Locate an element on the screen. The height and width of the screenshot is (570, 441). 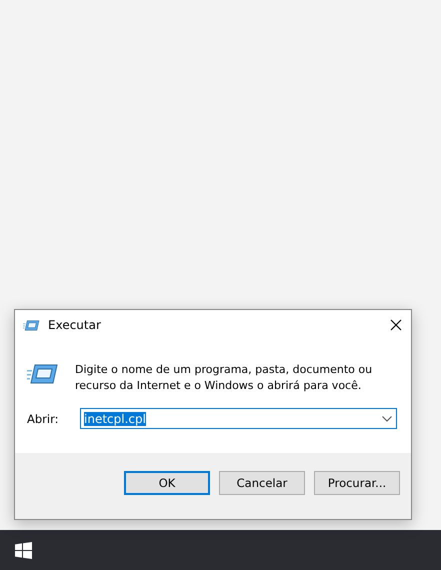
dialog-button: Cancelar is located at coordinates (262, 483).